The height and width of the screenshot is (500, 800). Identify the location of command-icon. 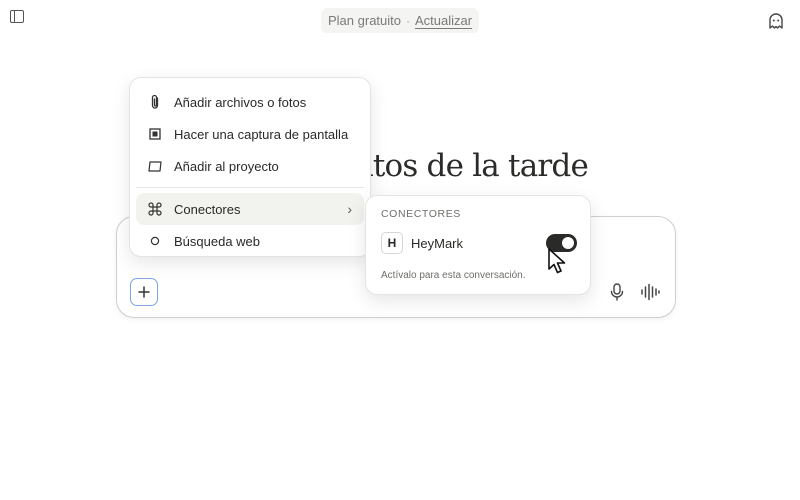
(155, 209).